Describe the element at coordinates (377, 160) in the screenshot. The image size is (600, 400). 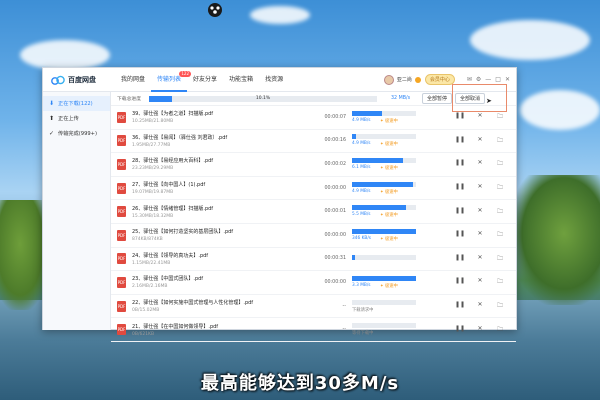
I see `file-progress-fill` at that location.